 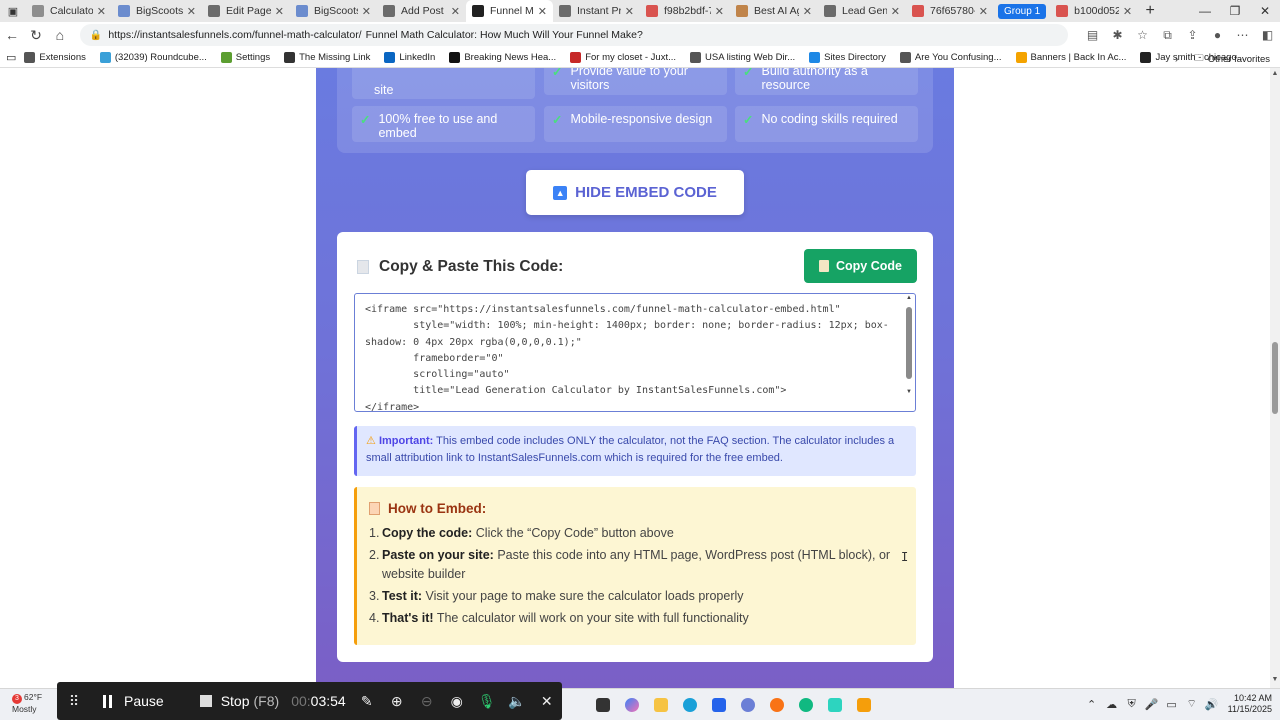 What do you see at coordinates (1152, 704) in the screenshot?
I see `microphone-icon: 🎤` at bounding box center [1152, 704].